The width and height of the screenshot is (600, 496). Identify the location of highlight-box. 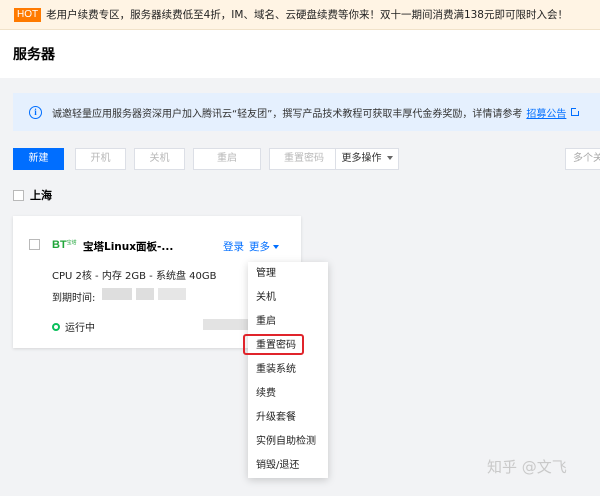
(273, 344).